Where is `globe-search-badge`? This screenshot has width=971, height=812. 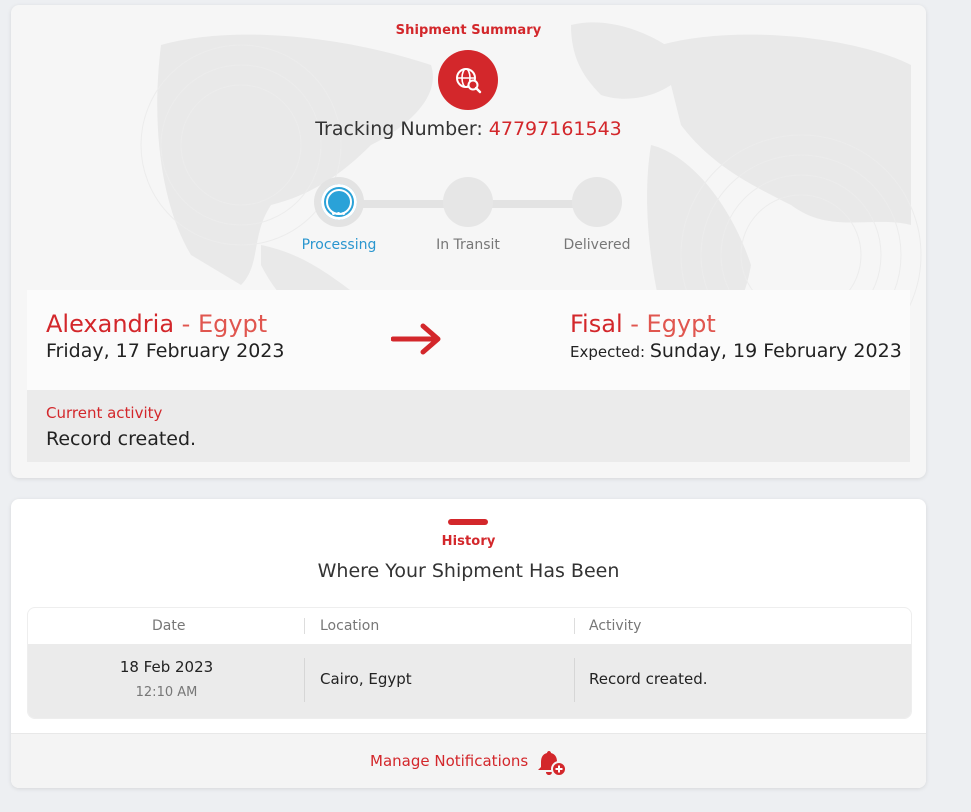 globe-search-badge is located at coordinates (468, 80).